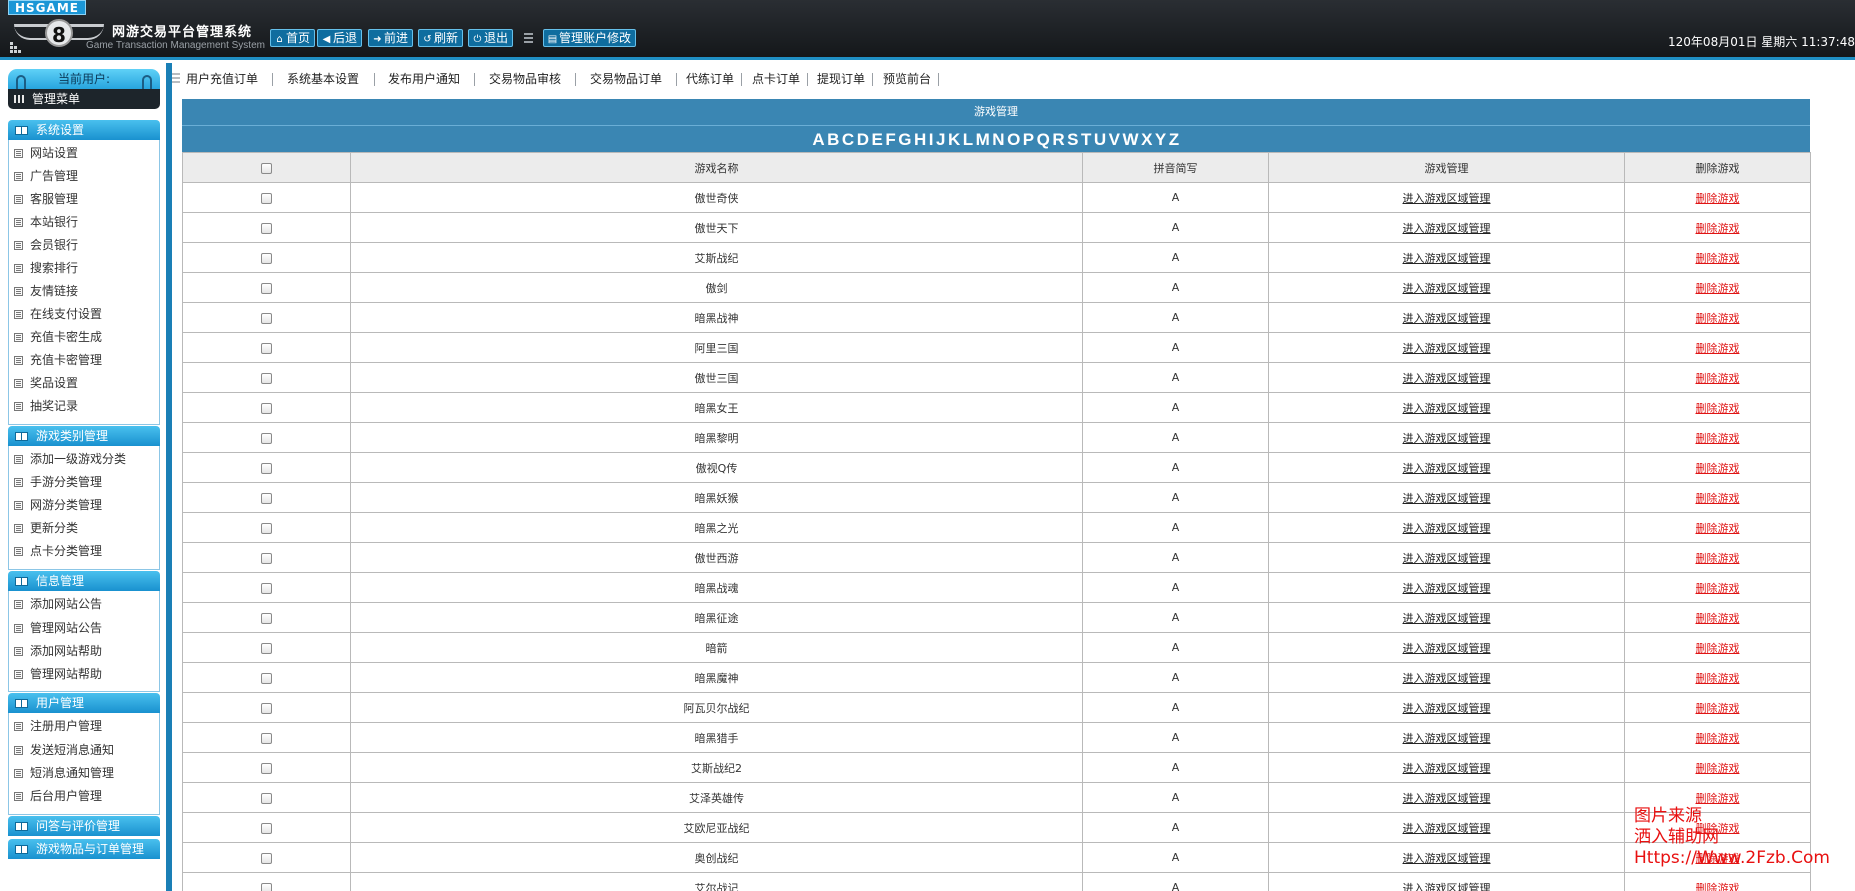  What do you see at coordinates (46, 383) in the screenshot?
I see `sidebar-item-prize-settings: 奖品设置` at bounding box center [46, 383].